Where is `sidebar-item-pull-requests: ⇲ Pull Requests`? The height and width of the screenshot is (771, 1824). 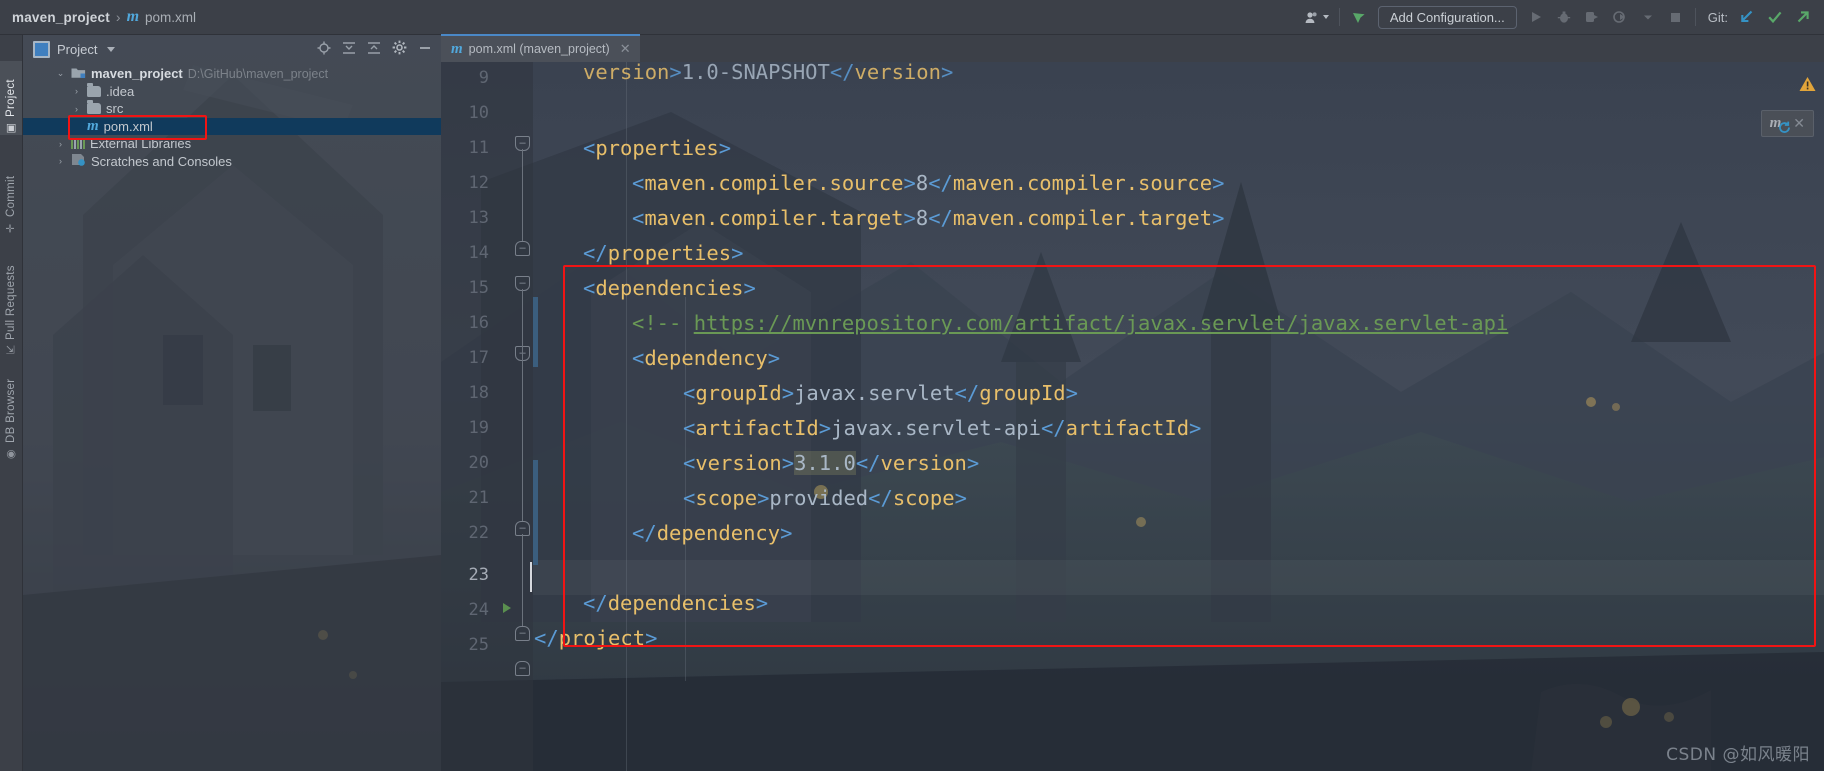 sidebar-item-pull-requests: ⇲ Pull Requests is located at coordinates (11, 302).